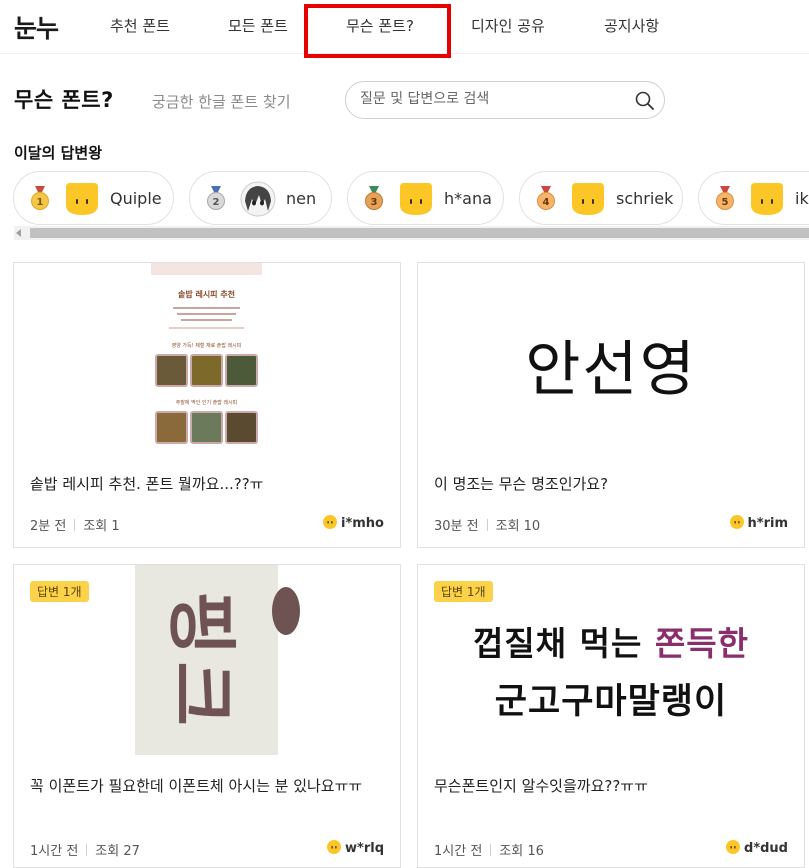 This screenshot has height=868, width=809. What do you see at coordinates (489, 849) in the screenshot?
I see `card-meta: 1시간 전 조회 16` at bounding box center [489, 849].